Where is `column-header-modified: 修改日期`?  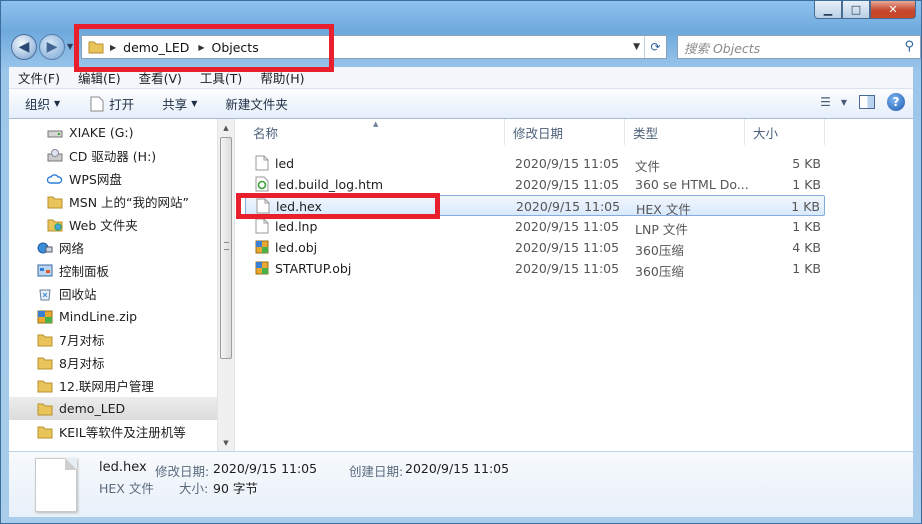 column-header-modified: 修改日期 is located at coordinates (565, 132).